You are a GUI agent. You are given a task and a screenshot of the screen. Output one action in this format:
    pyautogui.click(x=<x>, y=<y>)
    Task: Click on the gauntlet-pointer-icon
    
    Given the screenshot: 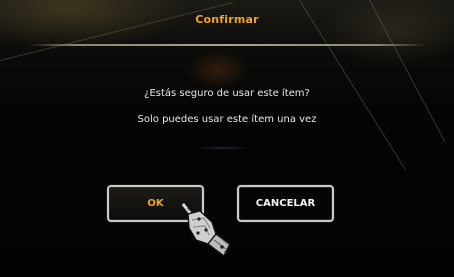 What is the action you would take?
    pyautogui.click(x=205, y=229)
    